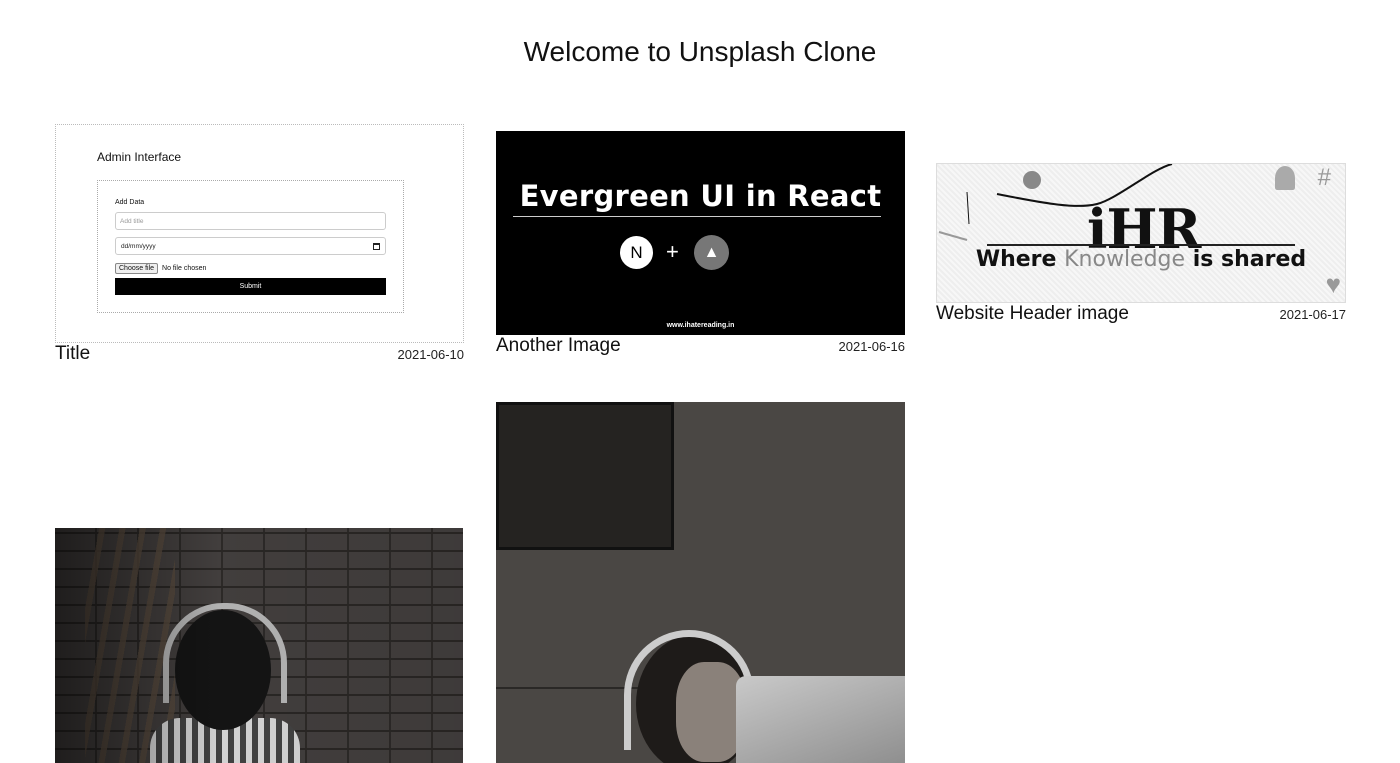 This screenshot has height=763, width=1400. I want to click on photo-shading, so click(259, 645).